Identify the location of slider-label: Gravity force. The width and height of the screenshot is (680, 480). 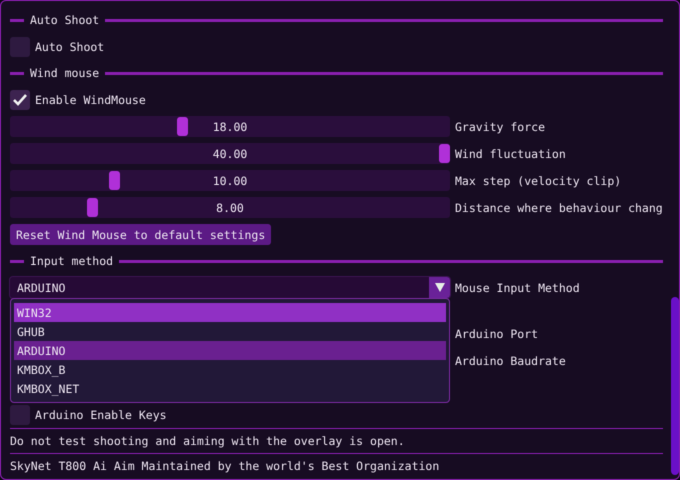
(500, 127).